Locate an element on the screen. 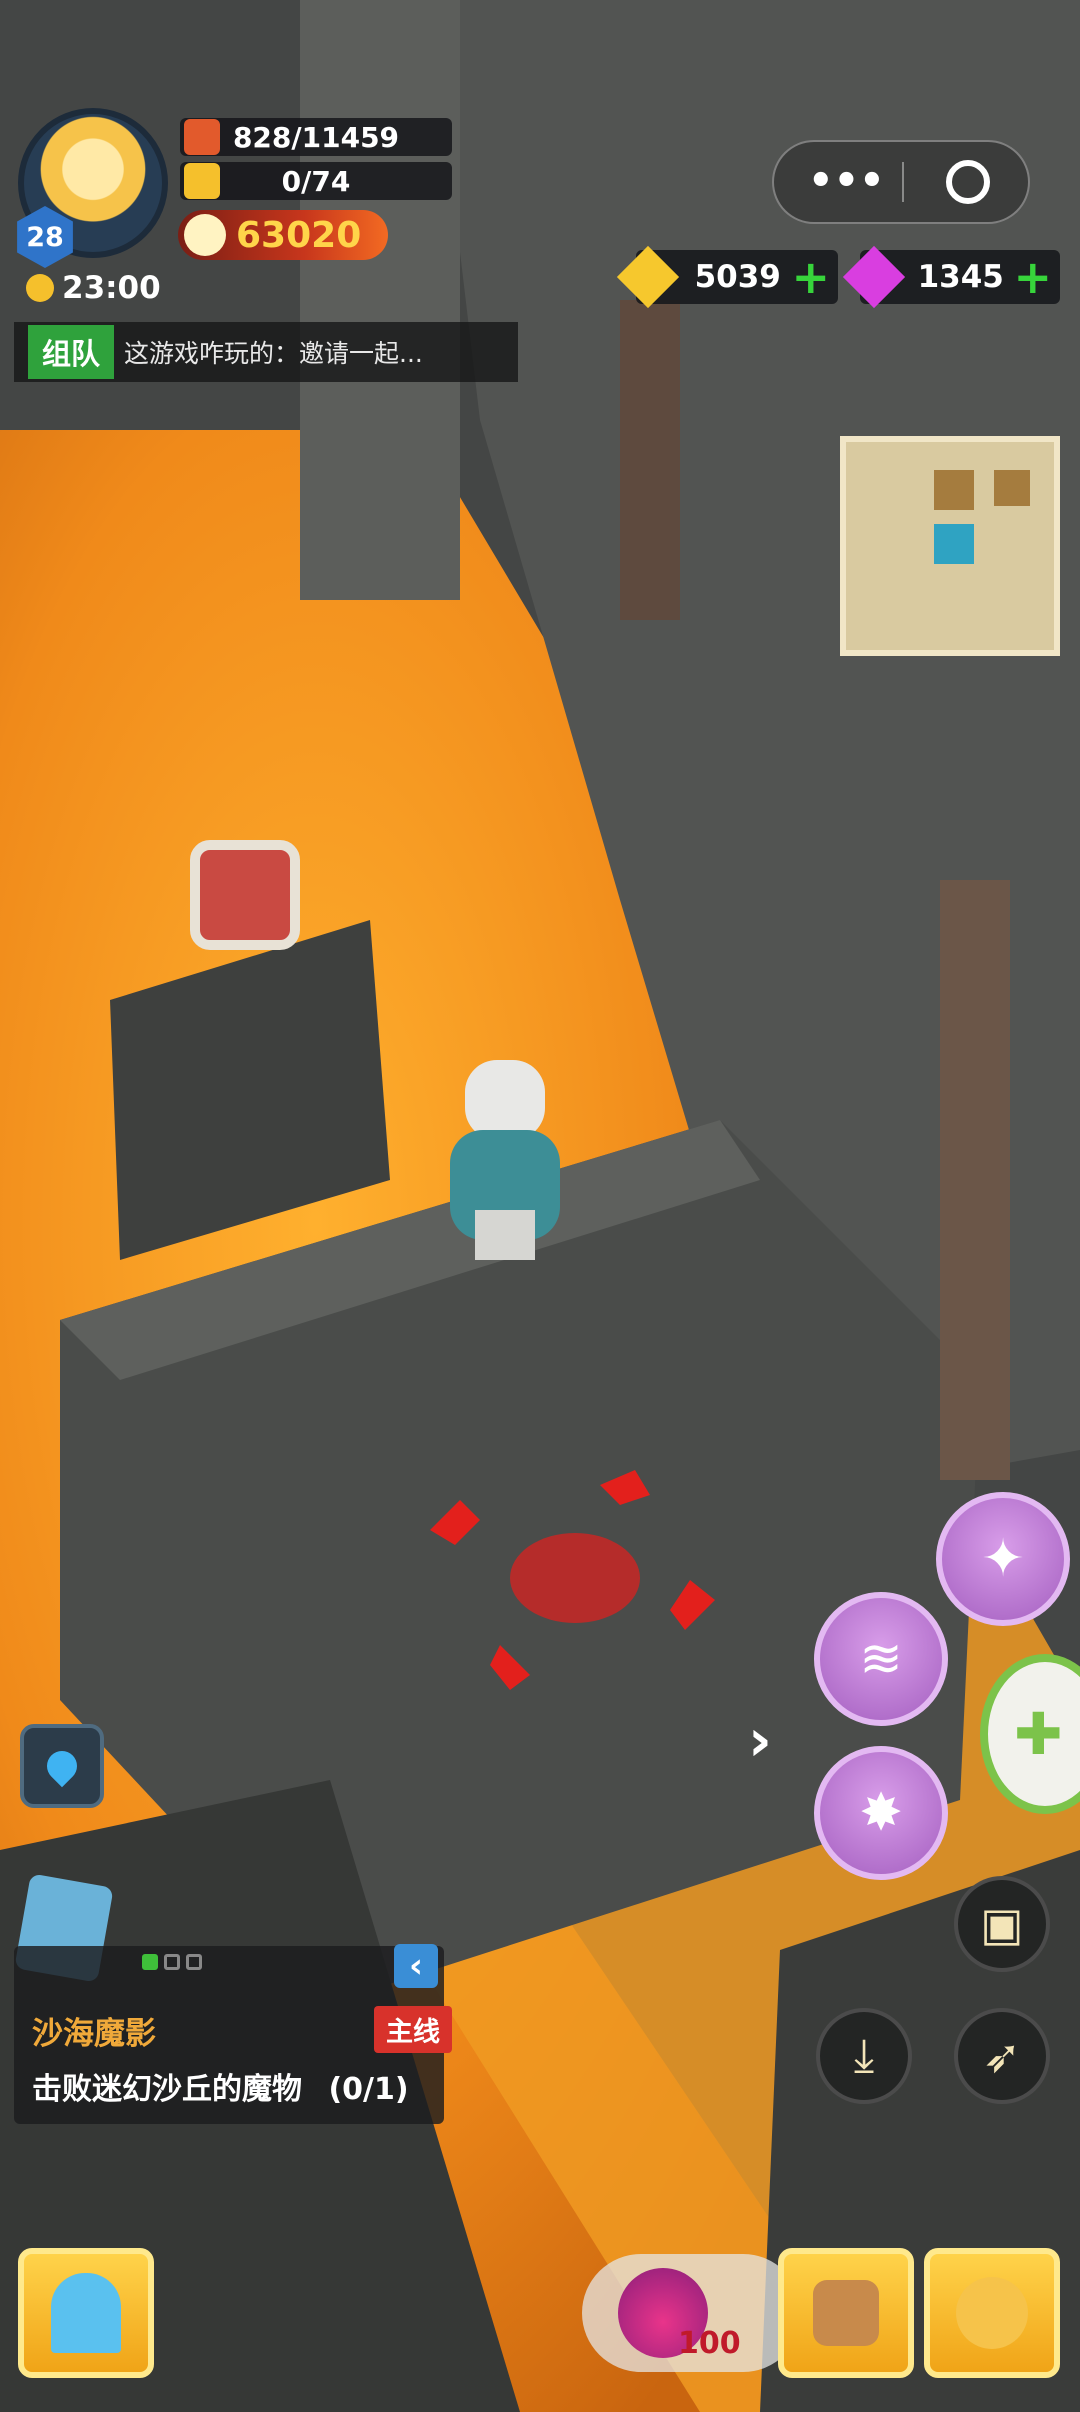  expand-skills-icon: › is located at coordinates (760, 1740).